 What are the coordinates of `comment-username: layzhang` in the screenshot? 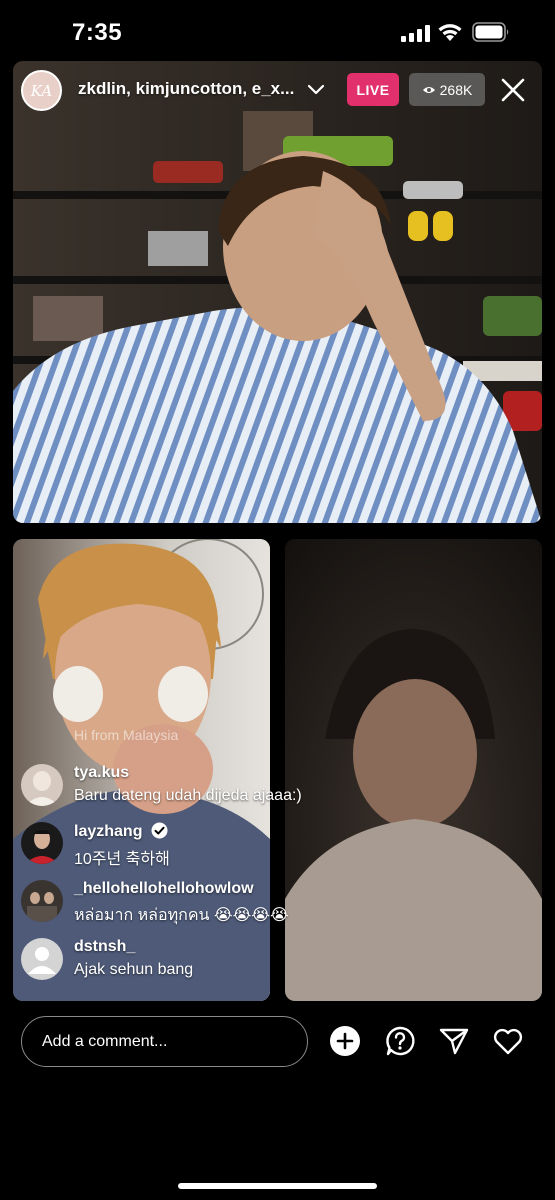 It's located at (121, 831).